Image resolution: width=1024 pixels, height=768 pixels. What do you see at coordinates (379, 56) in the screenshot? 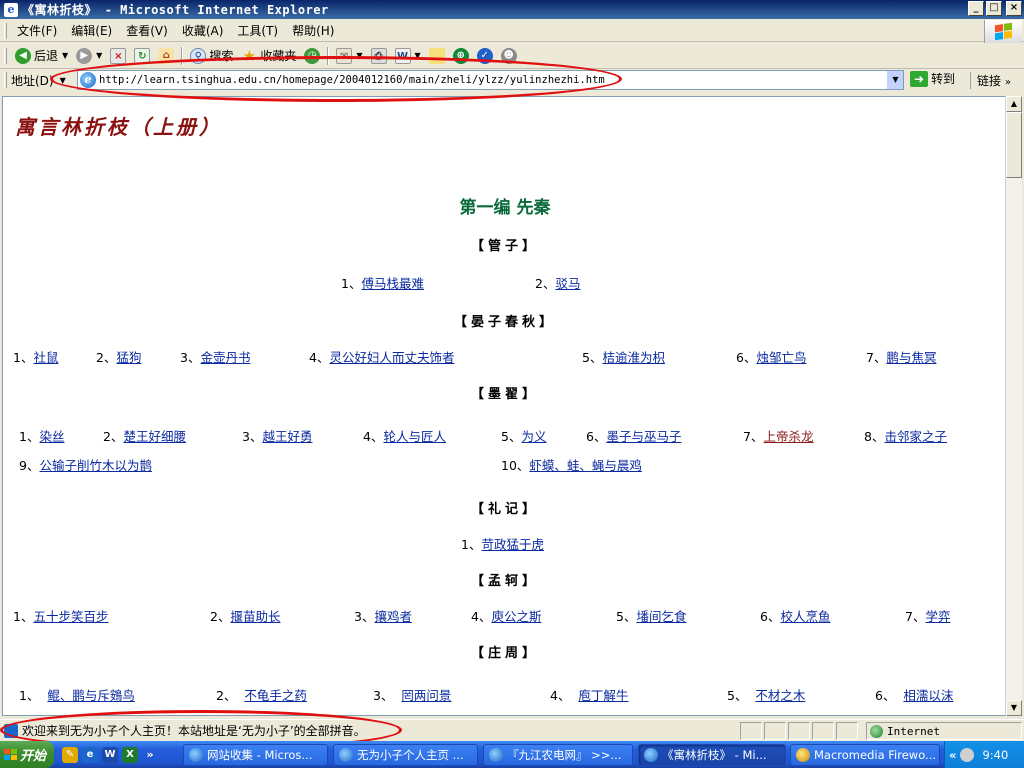
I see `print-button: ⎙` at bounding box center [379, 56].